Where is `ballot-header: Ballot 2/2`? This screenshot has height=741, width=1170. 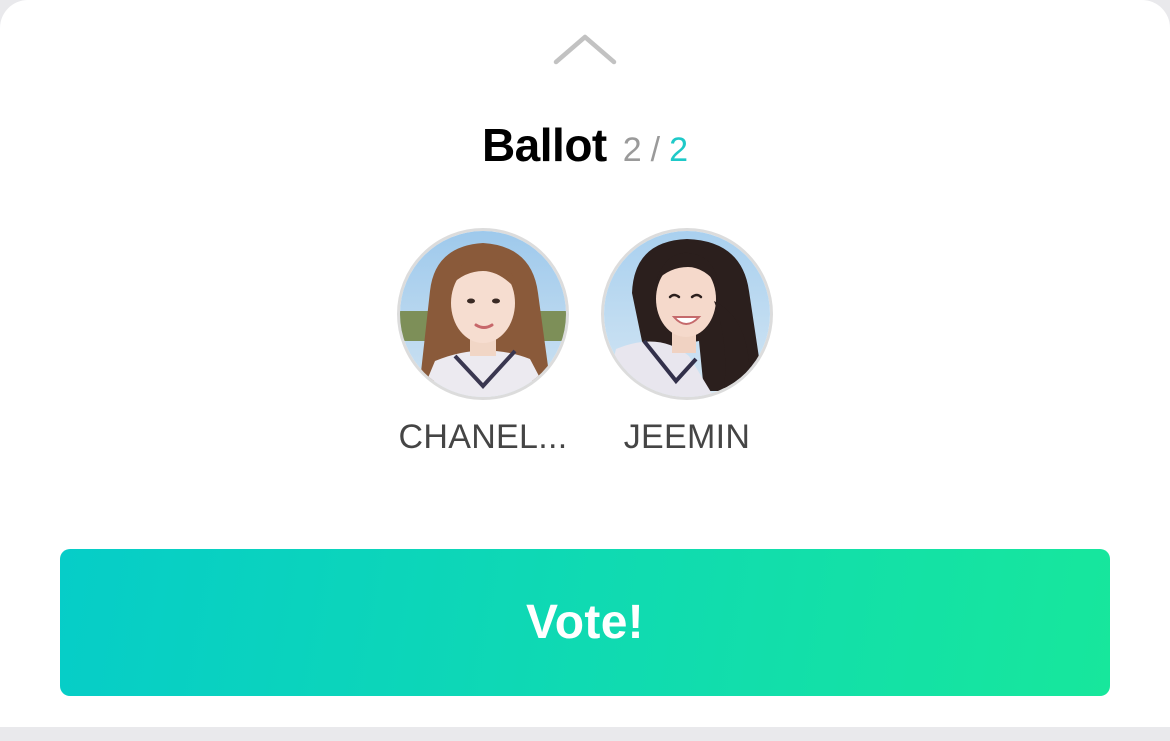 ballot-header: Ballot 2/2 is located at coordinates (585, 148).